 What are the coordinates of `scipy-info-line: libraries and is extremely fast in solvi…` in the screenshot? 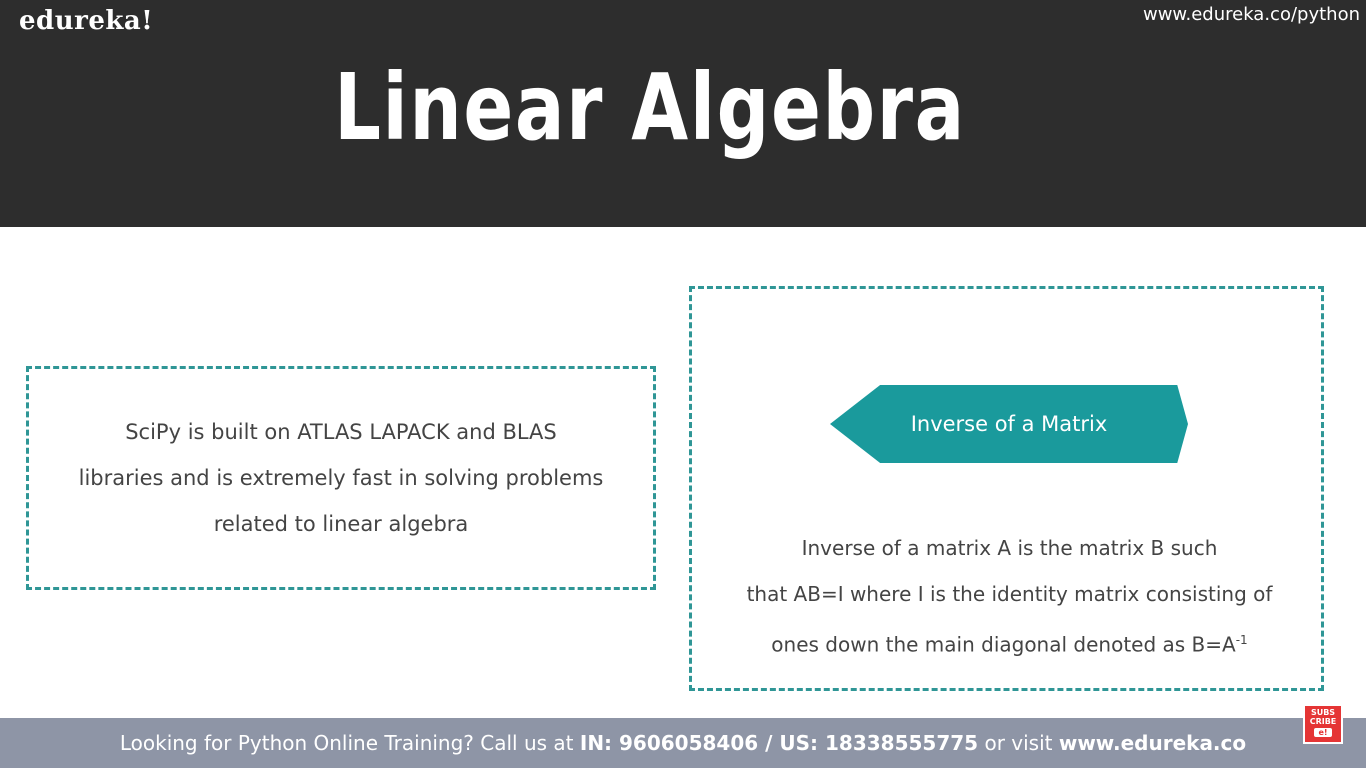 It's located at (341, 478).